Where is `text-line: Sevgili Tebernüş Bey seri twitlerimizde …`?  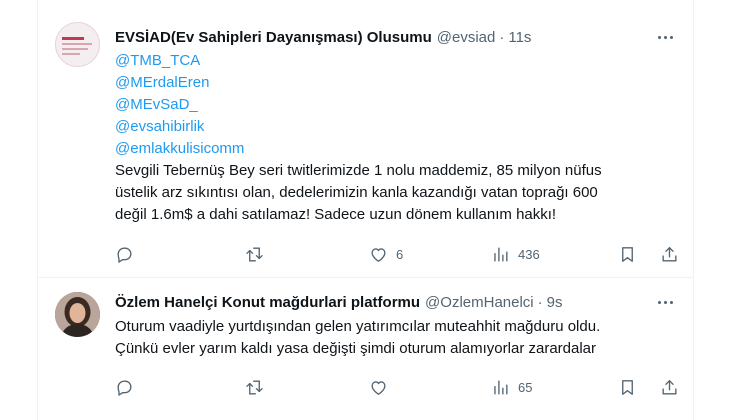 text-line: Sevgili Tebernüş Bey seri twitlerimizde … is located at coordinates (358, 170).